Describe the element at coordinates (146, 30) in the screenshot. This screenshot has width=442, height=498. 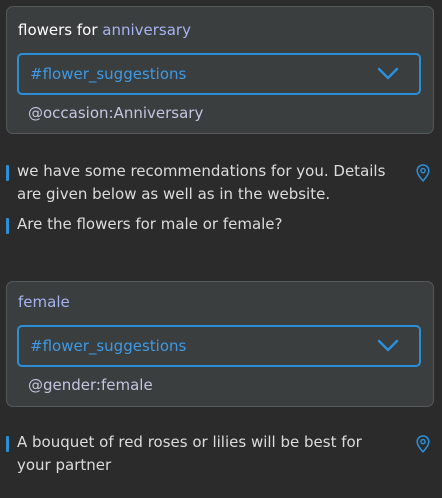
I see `entity-highlight: anniversary` at that location.